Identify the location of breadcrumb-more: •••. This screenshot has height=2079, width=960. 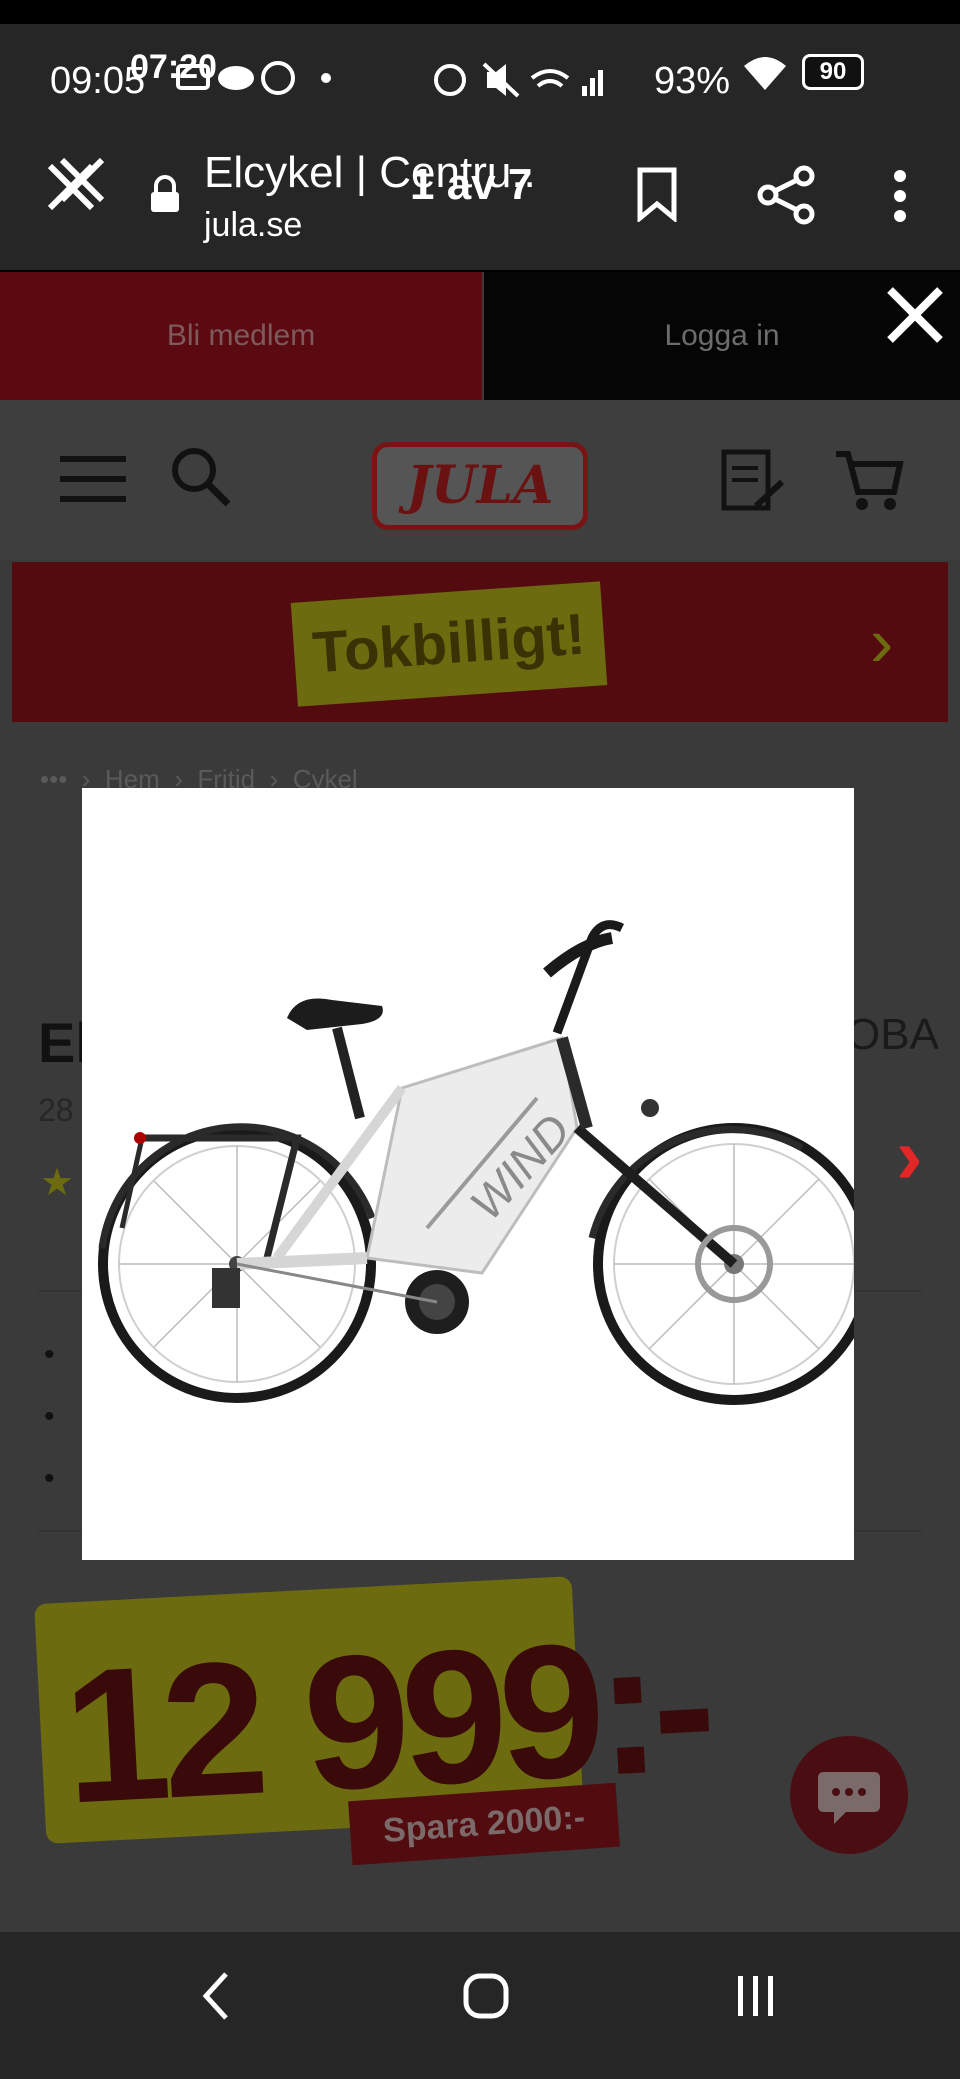
(53, 779).